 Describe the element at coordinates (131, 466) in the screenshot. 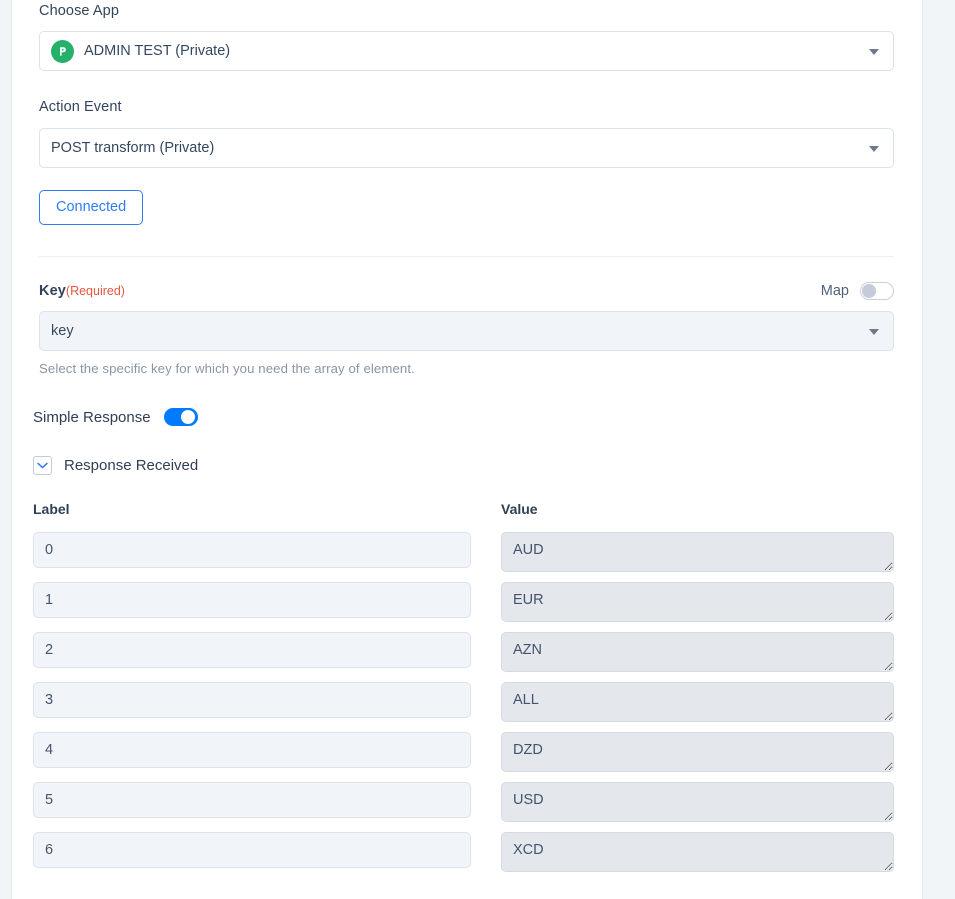

I see `response-received-label: Response Received` at that location.